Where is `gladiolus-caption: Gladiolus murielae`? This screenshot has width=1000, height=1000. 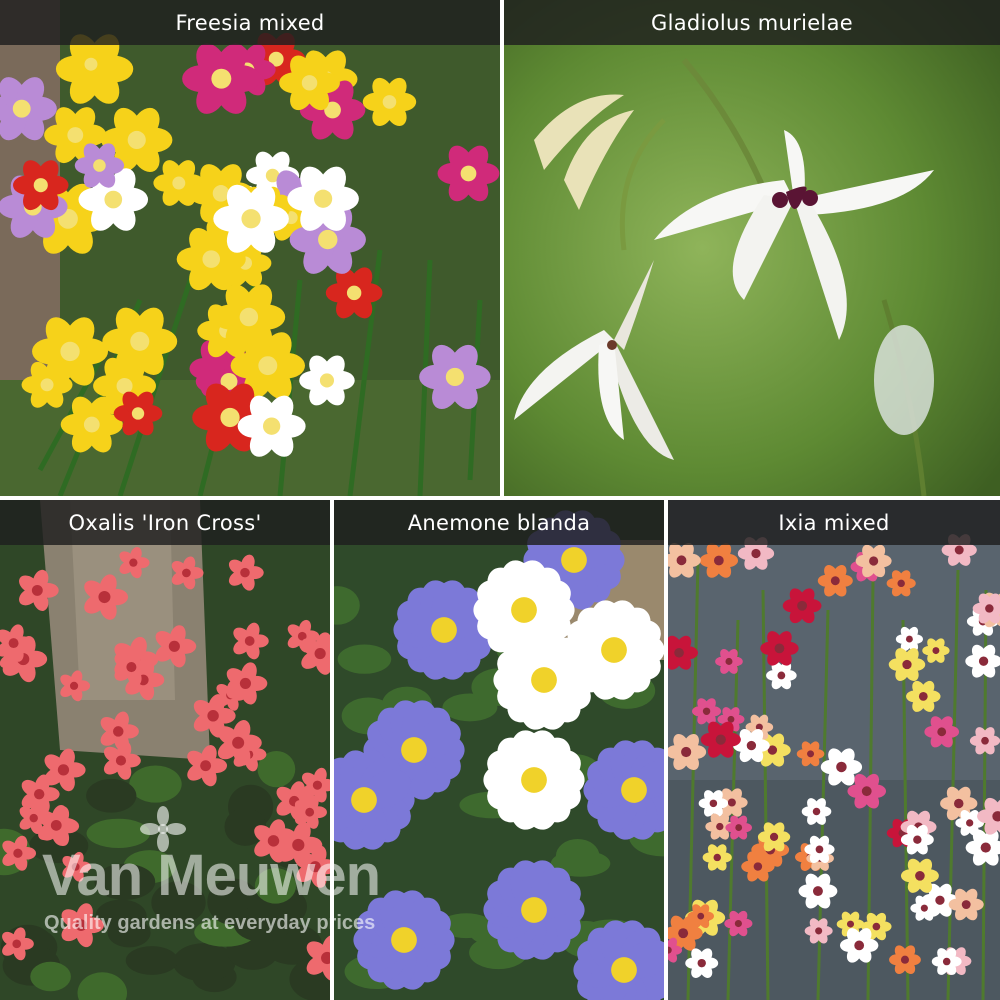
gladiolus-caption: Gladiolus murielae is located at coordinates (752, 22).